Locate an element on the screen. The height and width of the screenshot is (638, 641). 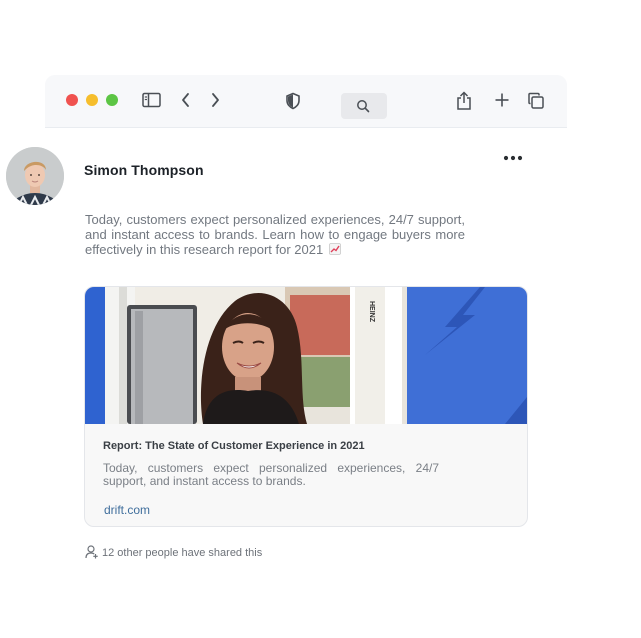
share-icon is located at coordinates (464, 101).